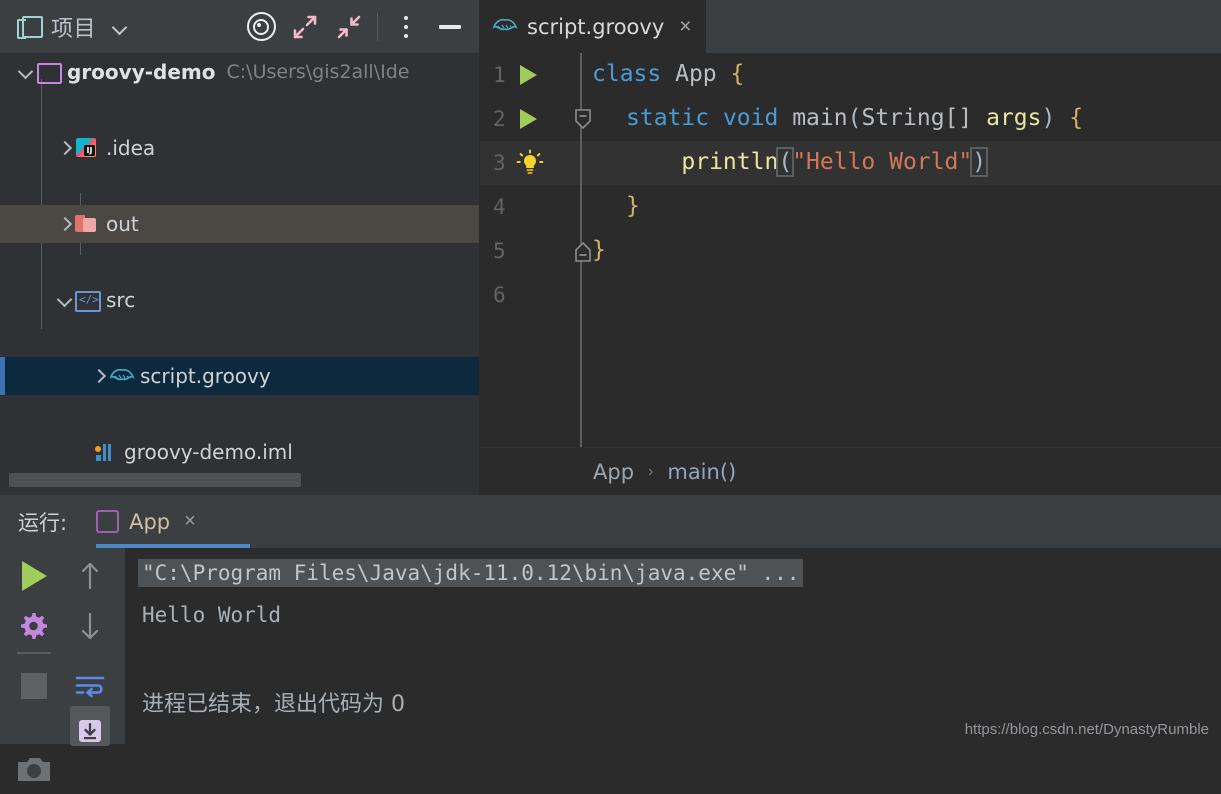  What do you see at coordinates (668, 74) in the screenshot?
I see `code-line-1: class App {` at bounding box center [668, 74].